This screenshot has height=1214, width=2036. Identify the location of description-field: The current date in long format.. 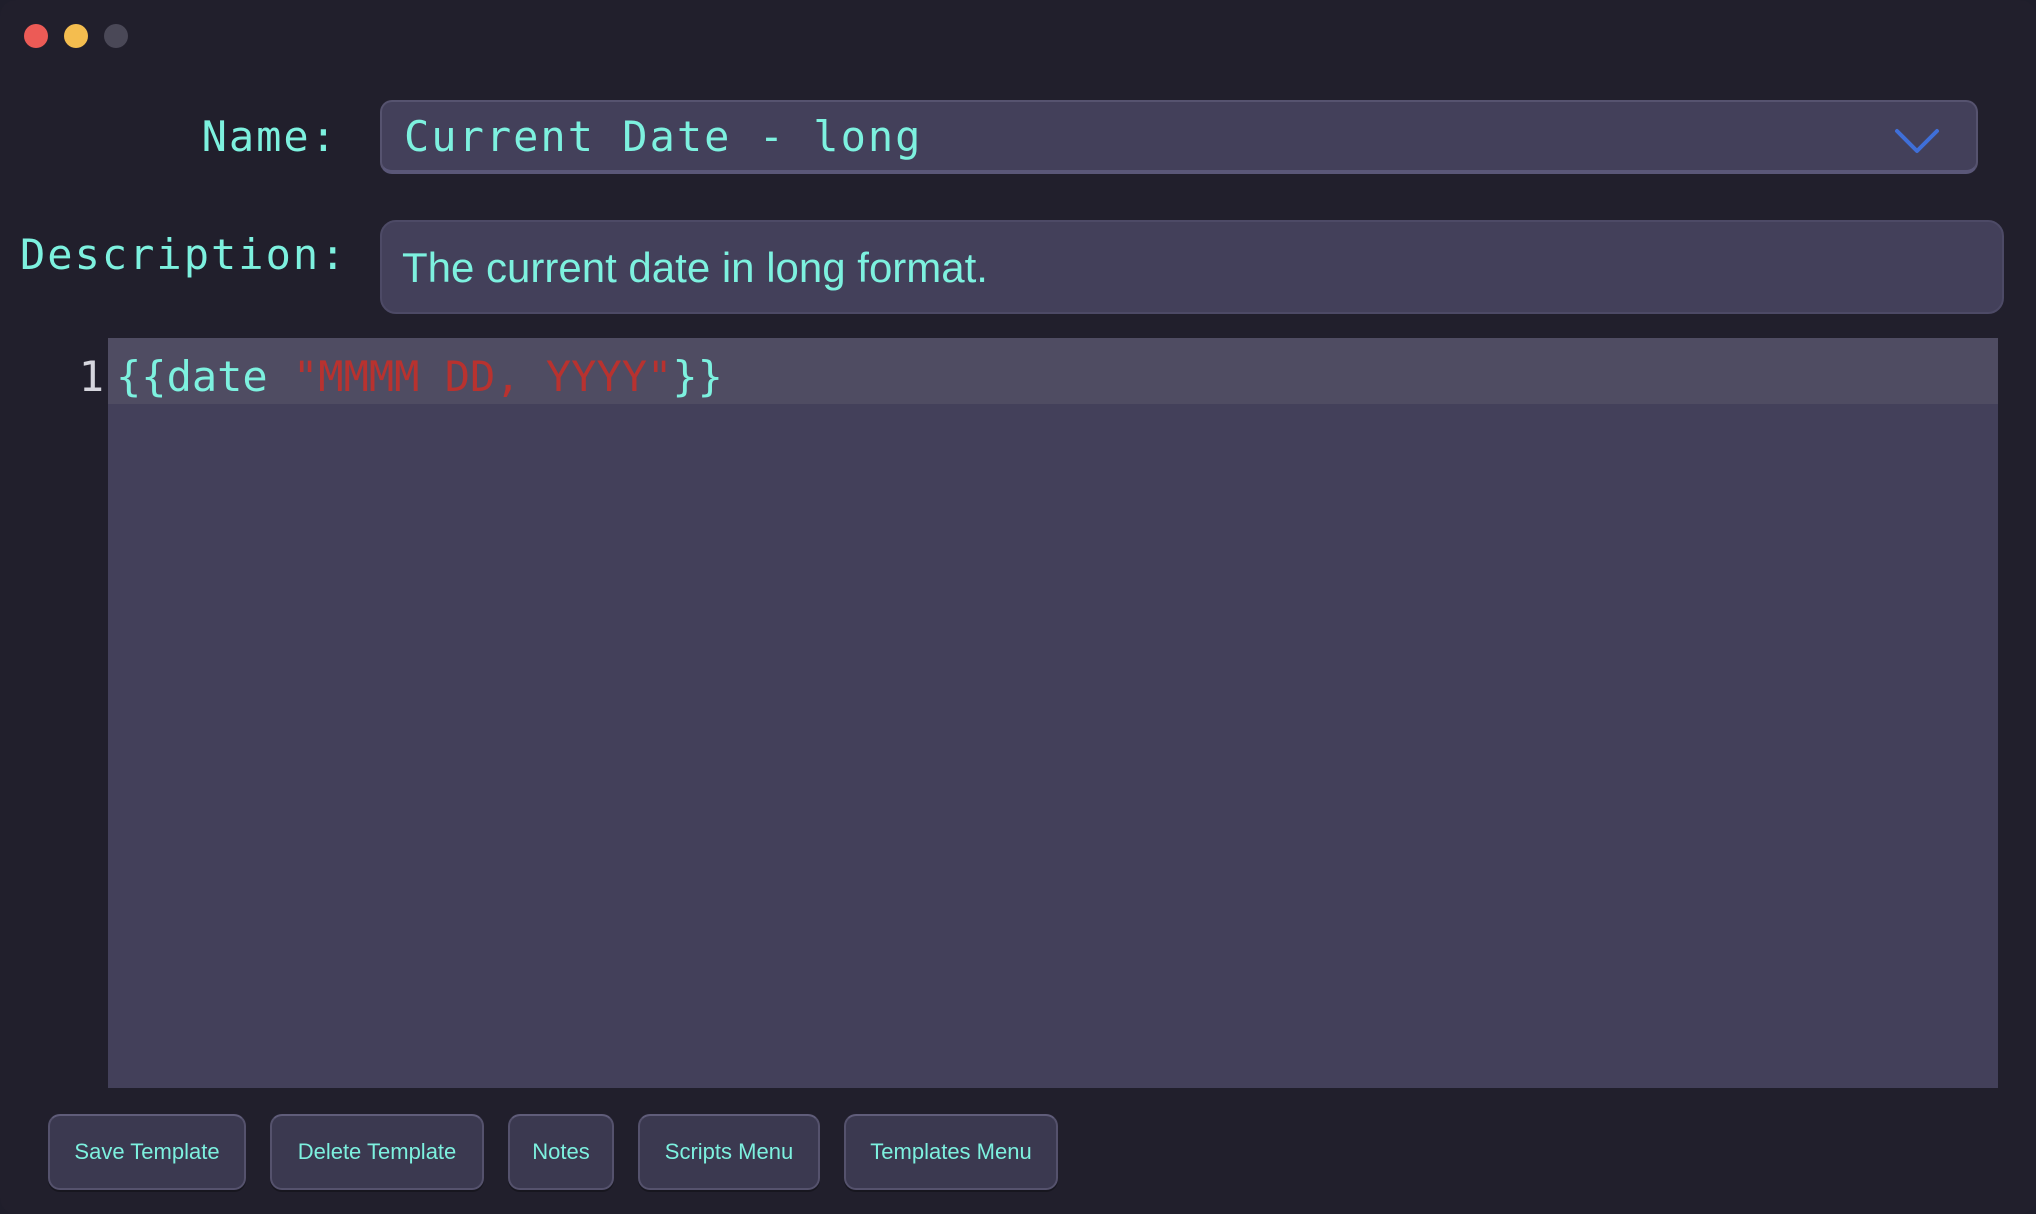
(1192, 267).